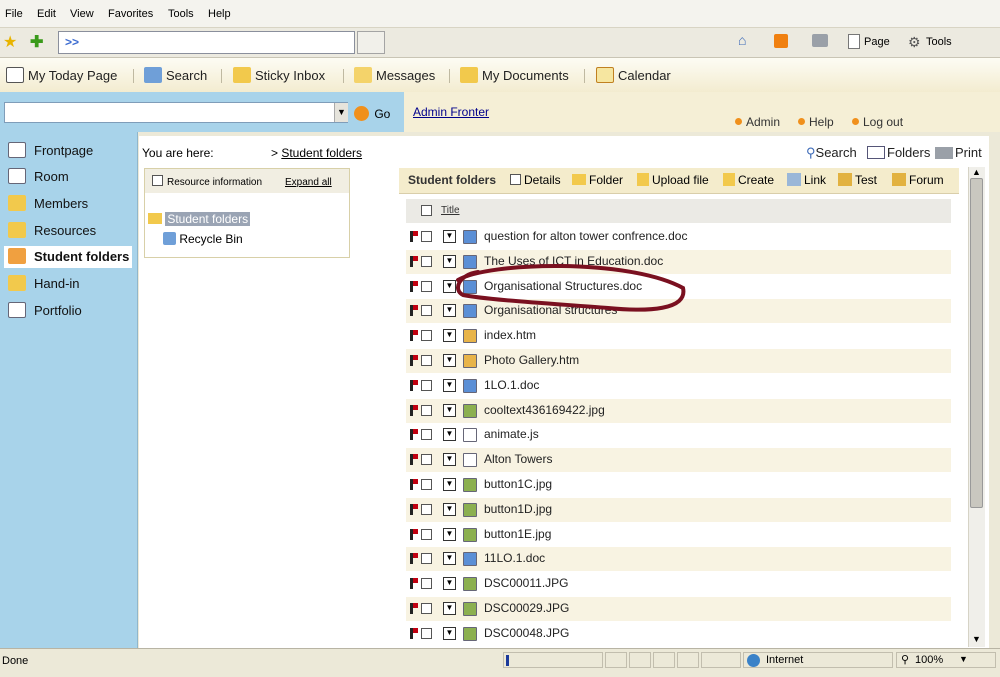 The image size is (1000, 677). I want to click on scrollbar-thumb, so click(976, 343).